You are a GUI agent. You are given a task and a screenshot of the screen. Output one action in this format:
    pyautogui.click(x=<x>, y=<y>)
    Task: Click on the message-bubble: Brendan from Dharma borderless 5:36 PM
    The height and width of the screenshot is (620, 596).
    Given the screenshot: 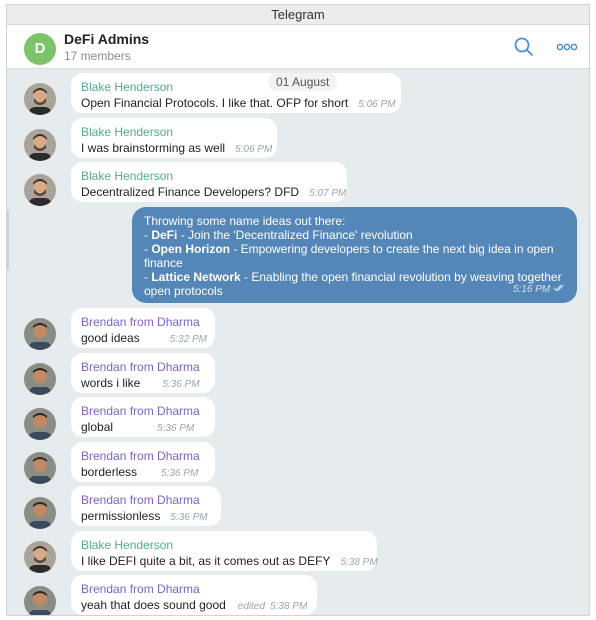 What is the action you would take?
    pyautogui.click(x=143, y=462)
    